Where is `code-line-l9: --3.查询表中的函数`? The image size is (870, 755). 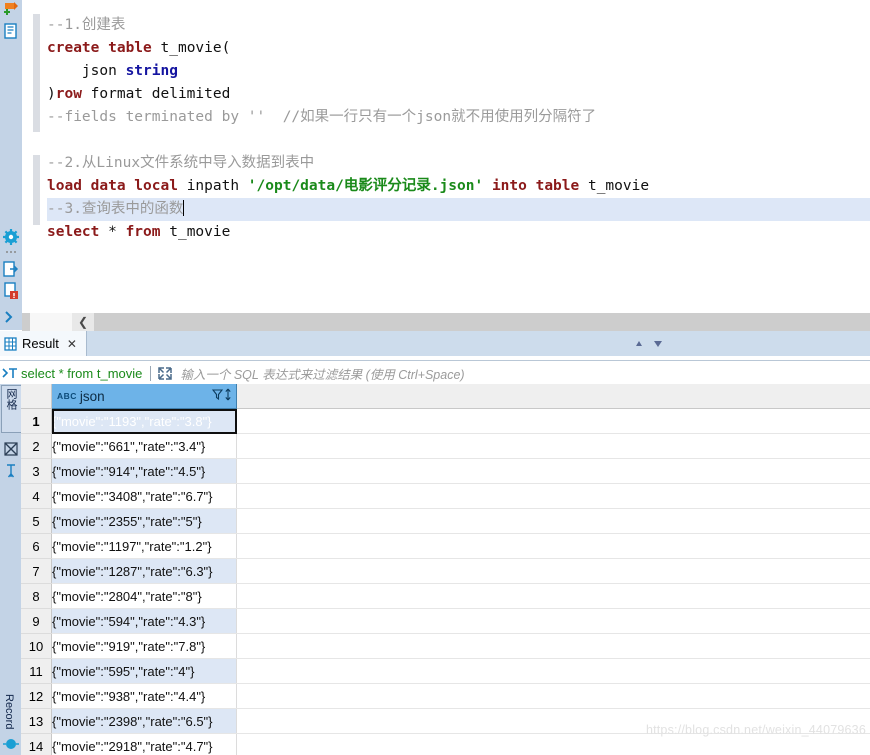
code-line-l9: --3.查询表中的函数 is located at coordinates (458, 209).